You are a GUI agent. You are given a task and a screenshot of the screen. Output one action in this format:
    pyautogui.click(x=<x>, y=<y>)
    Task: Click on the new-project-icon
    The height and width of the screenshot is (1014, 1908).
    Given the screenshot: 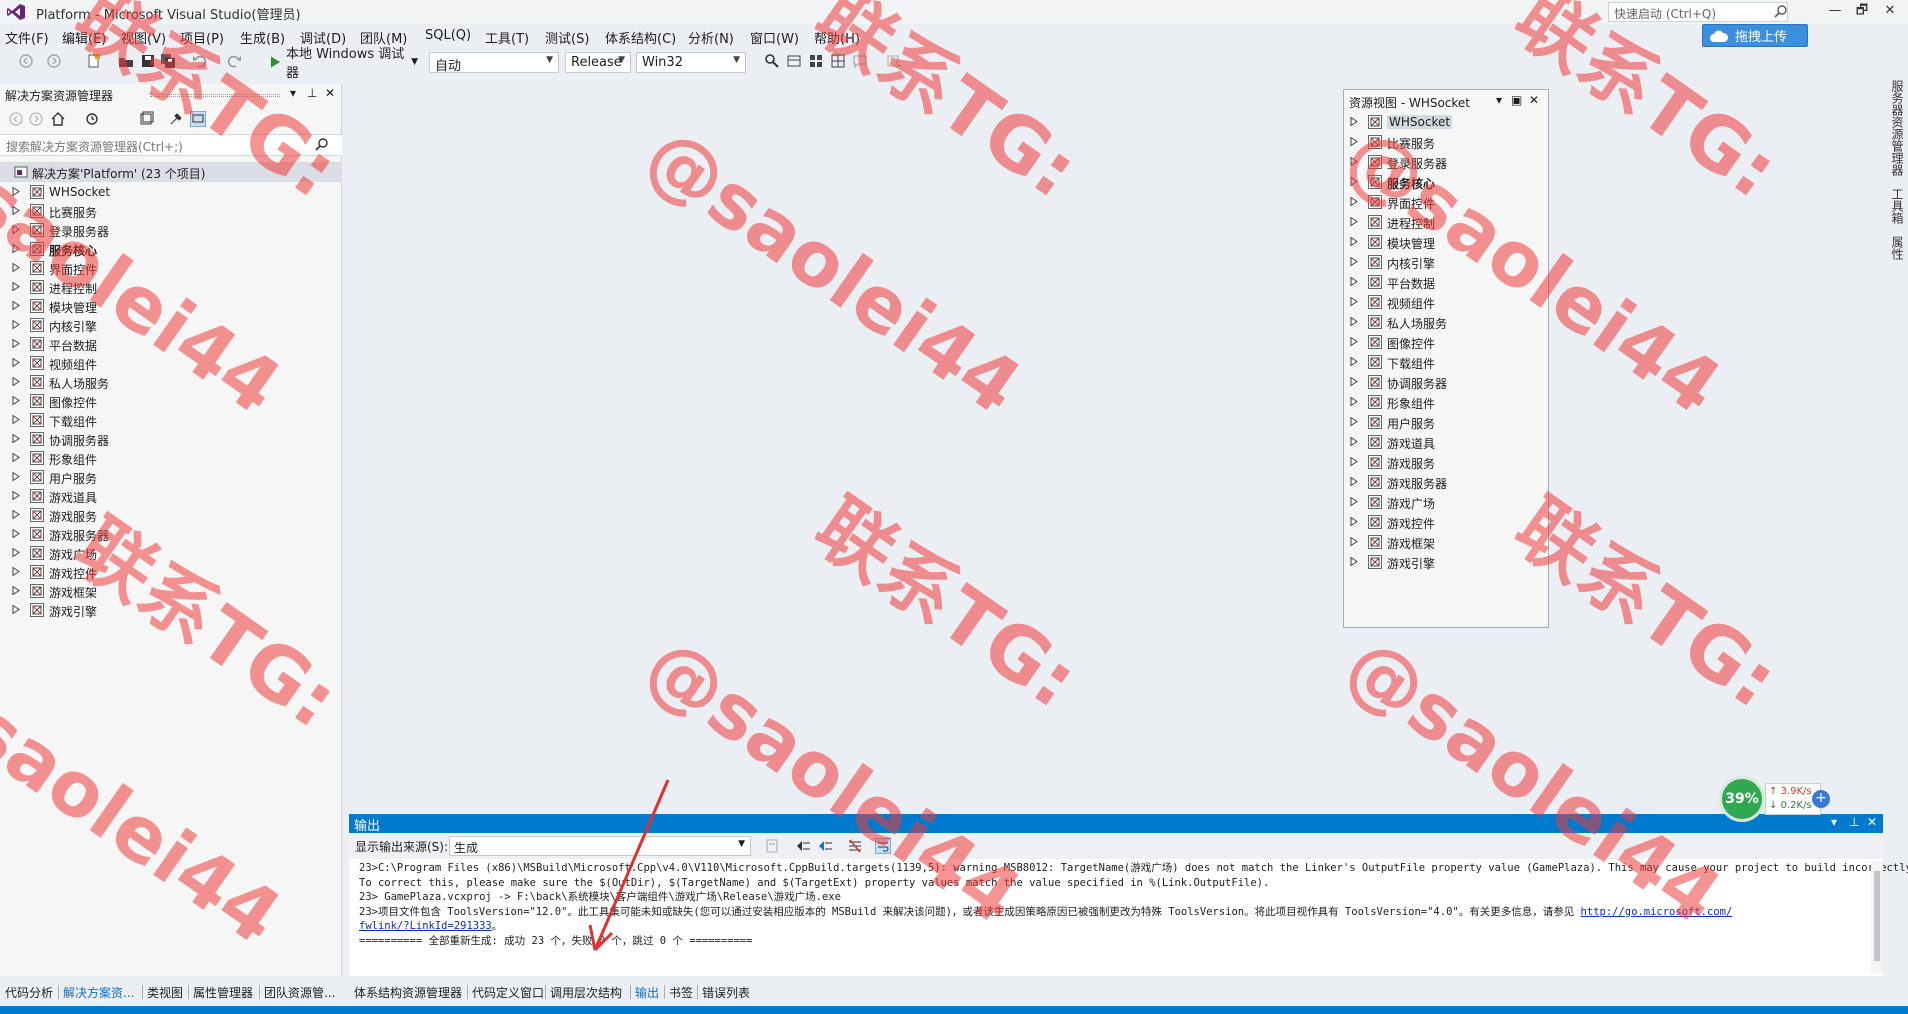 What is the action you would take?
    pyautogui.click(x=94, y=61)
    